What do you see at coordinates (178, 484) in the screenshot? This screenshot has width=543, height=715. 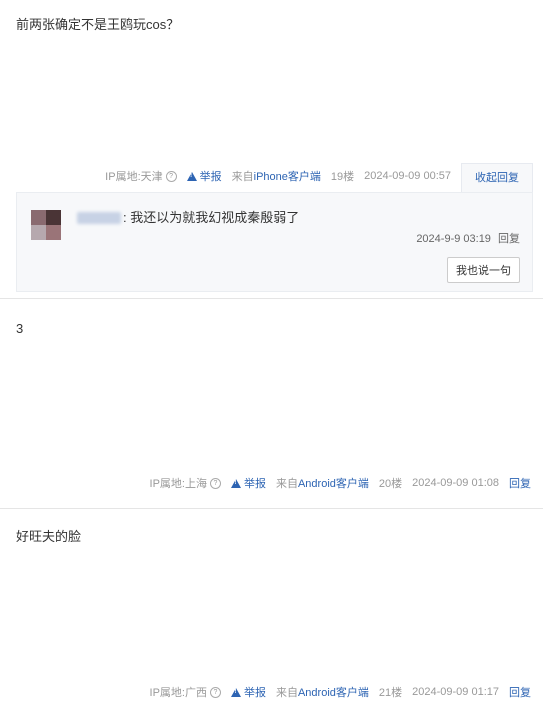 I see `ip-location: IP属地:上海` at bounding box center [178, 484].